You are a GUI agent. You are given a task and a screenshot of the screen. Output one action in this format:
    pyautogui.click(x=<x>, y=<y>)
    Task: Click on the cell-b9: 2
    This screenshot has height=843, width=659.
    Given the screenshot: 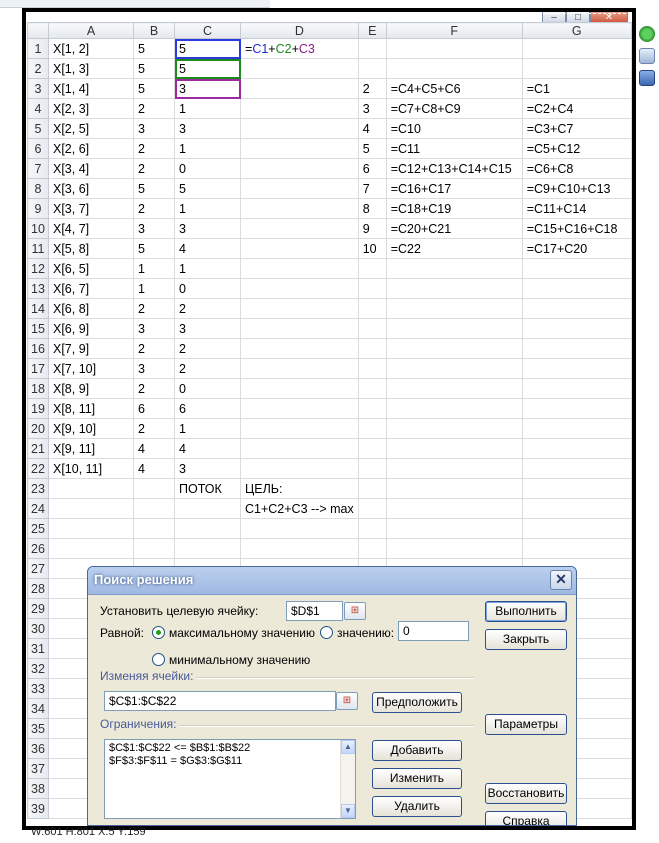 What is the action you would take?
    pyautogui.click(x=154, y=208)
    